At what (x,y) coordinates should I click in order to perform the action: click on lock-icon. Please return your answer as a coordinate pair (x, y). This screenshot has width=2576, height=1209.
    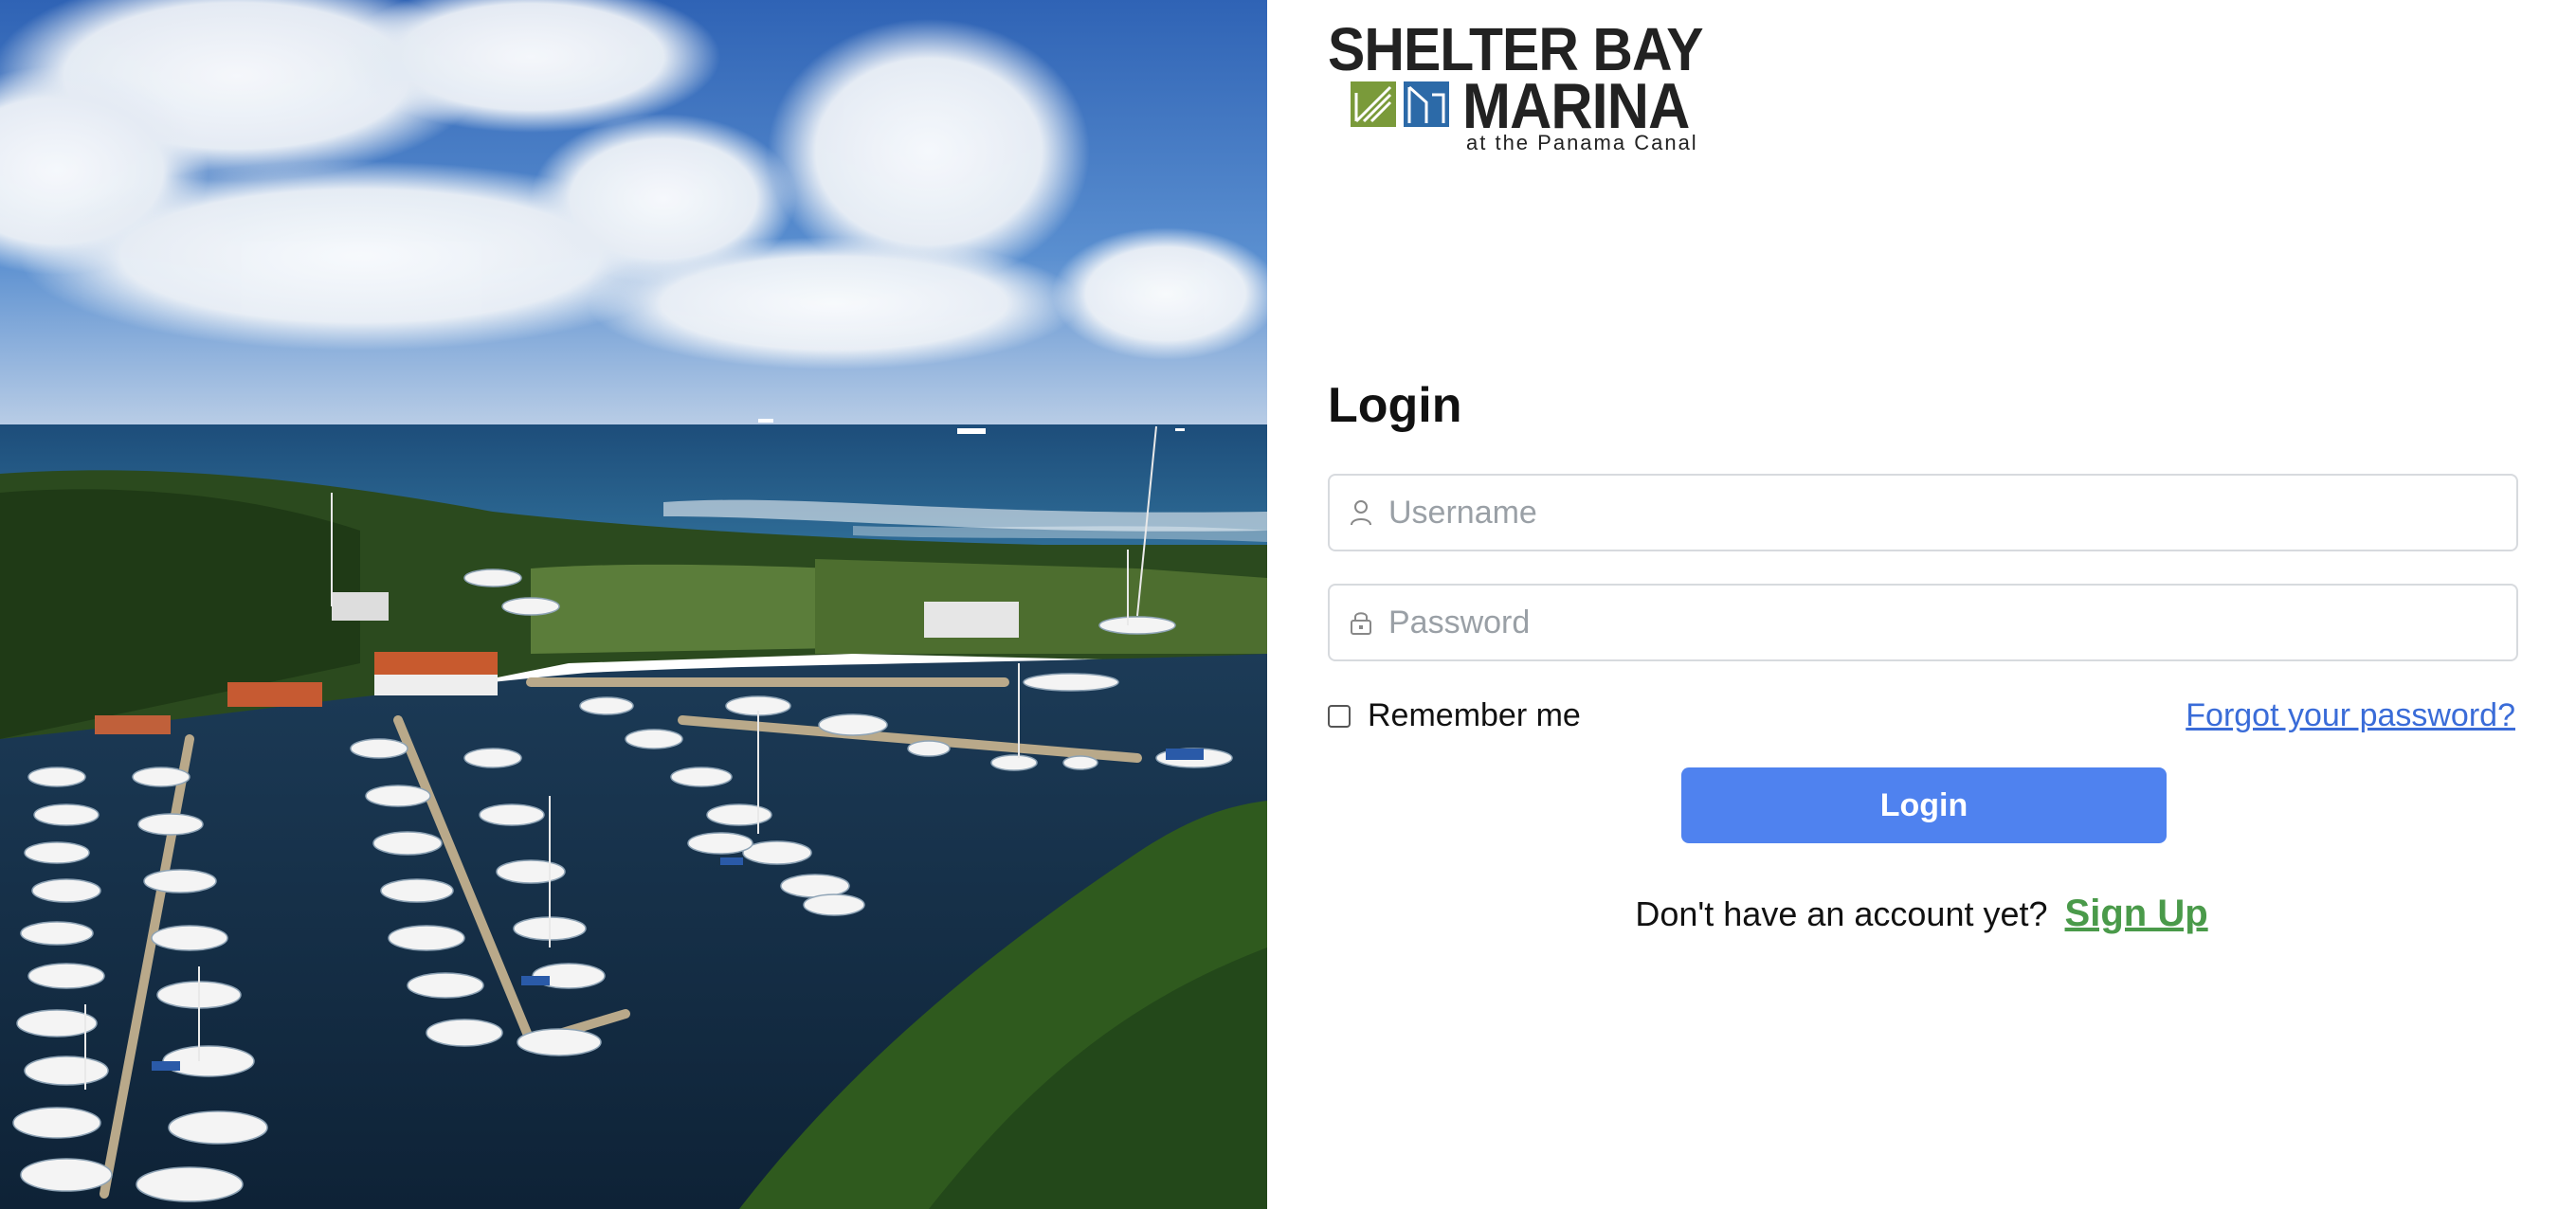
    Looking at the image, I should click on (1361, 622).